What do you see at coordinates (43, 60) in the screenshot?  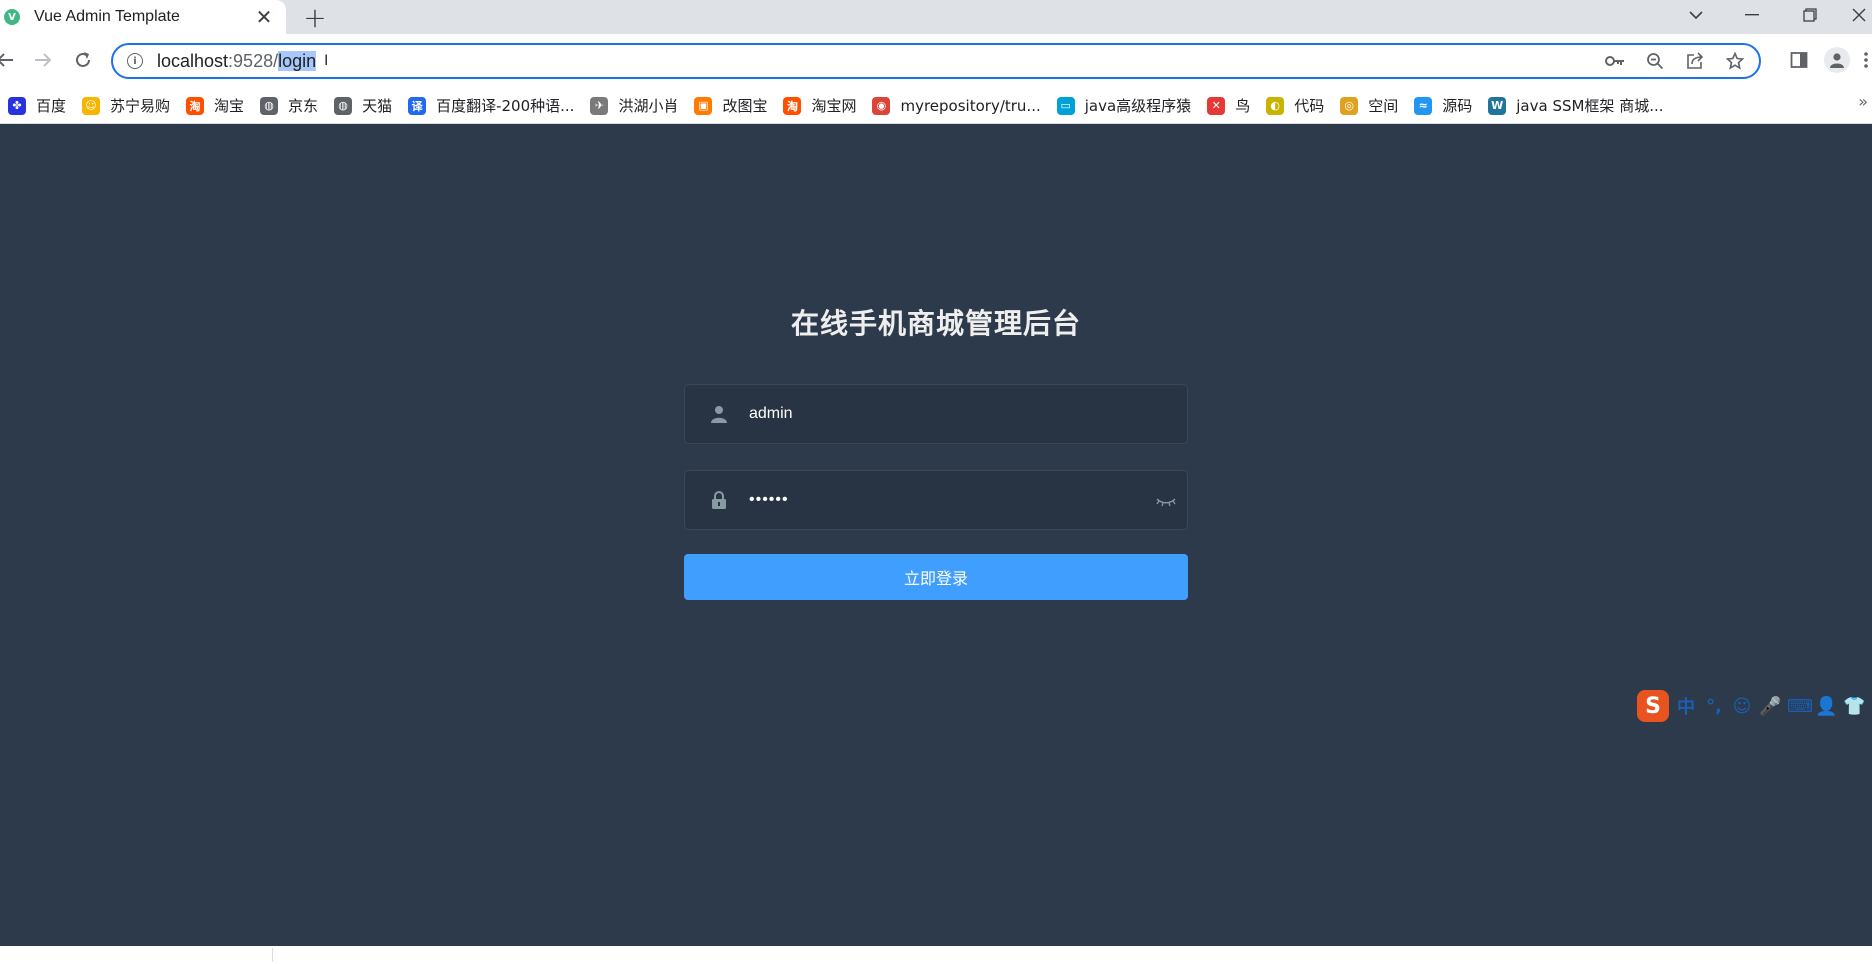 I see `forward-icon` at bounding box center [43, 60].